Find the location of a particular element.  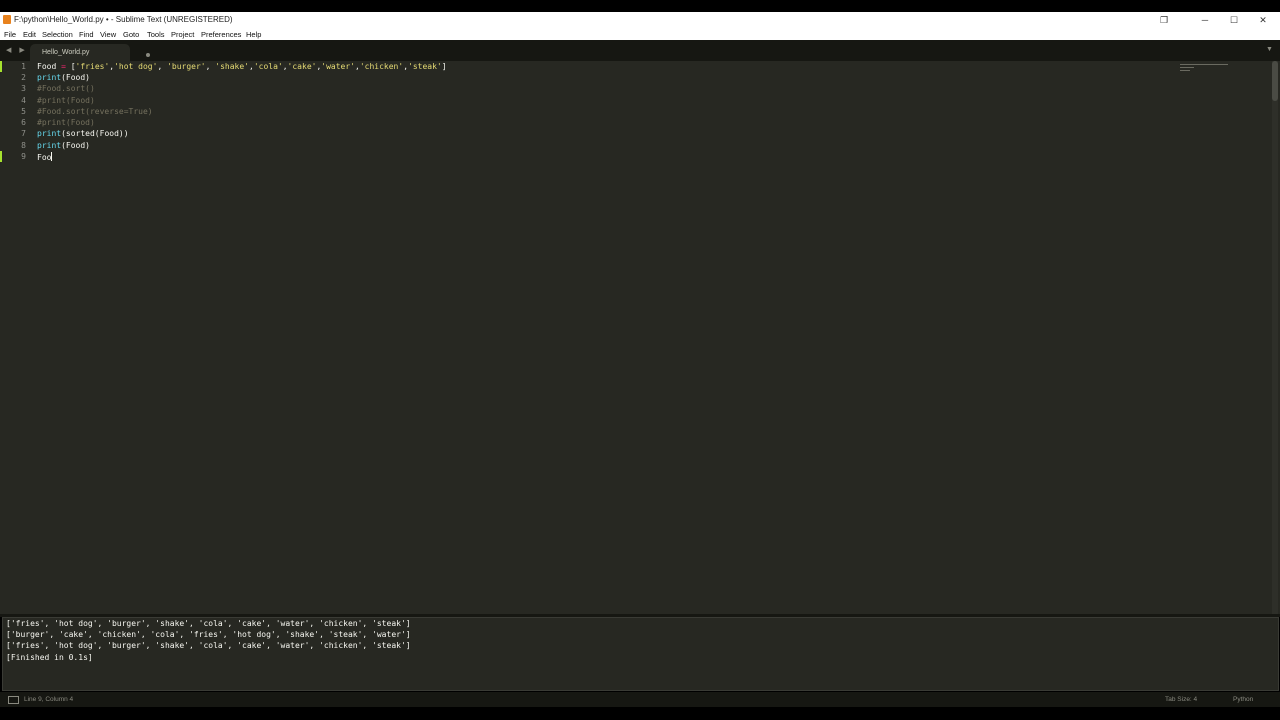

menu-help: Help is located at coordinates (253, 34).